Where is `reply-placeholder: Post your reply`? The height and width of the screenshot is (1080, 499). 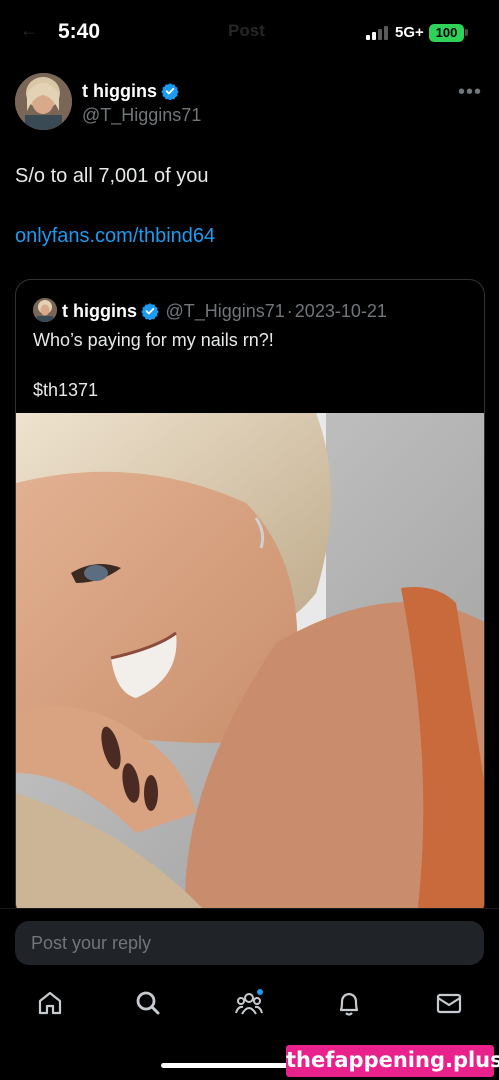 reply-placeholder: Post your reply is located at coordinates (91, 943).